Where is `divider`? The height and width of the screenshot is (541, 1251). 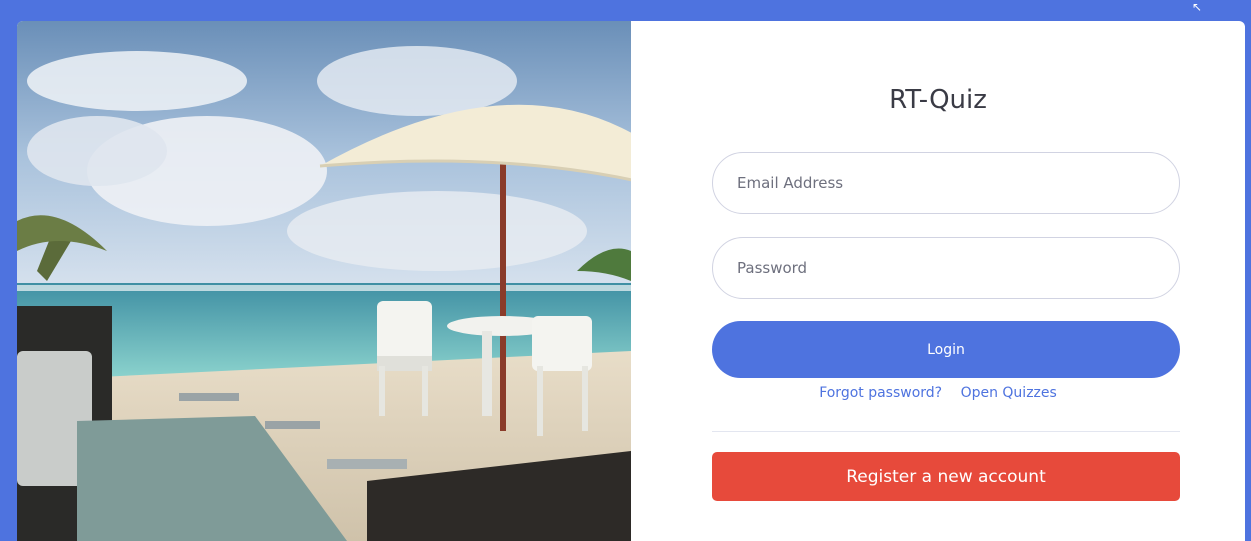
divider is located at coordinates (946, 431).